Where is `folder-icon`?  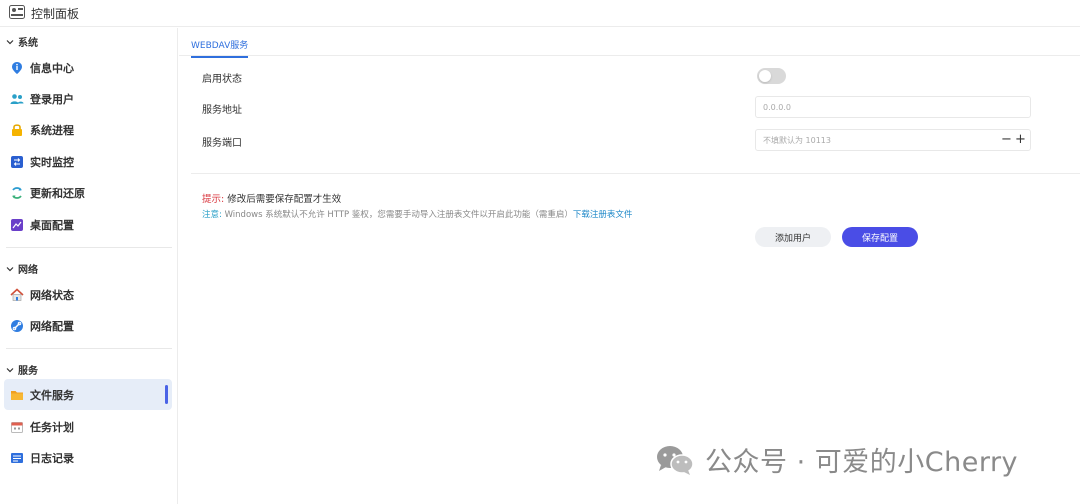 folder-icon is located at coordinates (17, 395).